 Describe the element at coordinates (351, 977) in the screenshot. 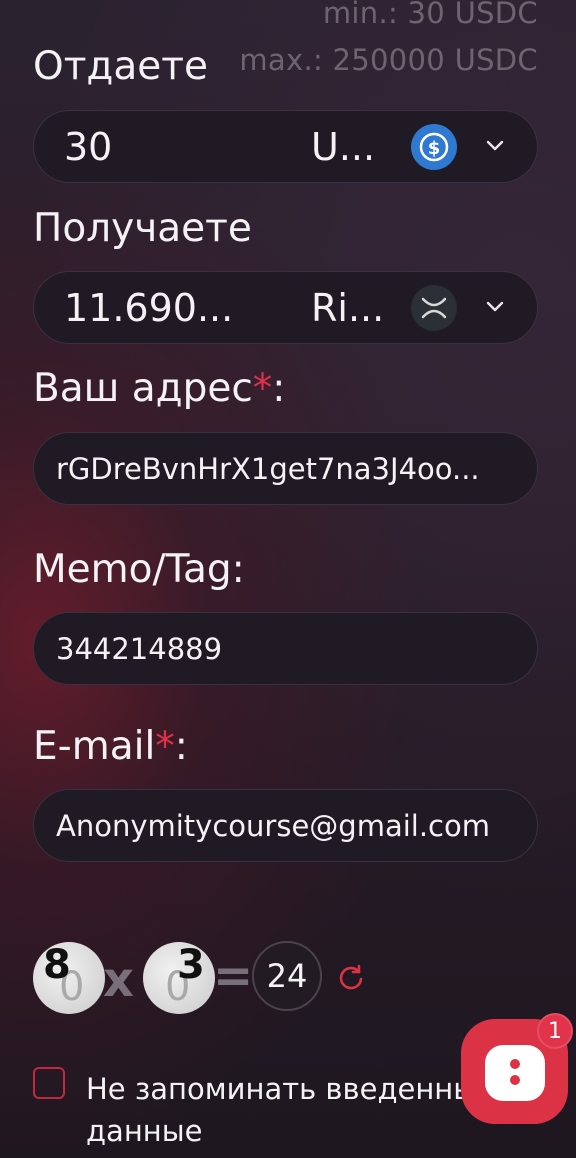

I see `refresh-icon` at that location.